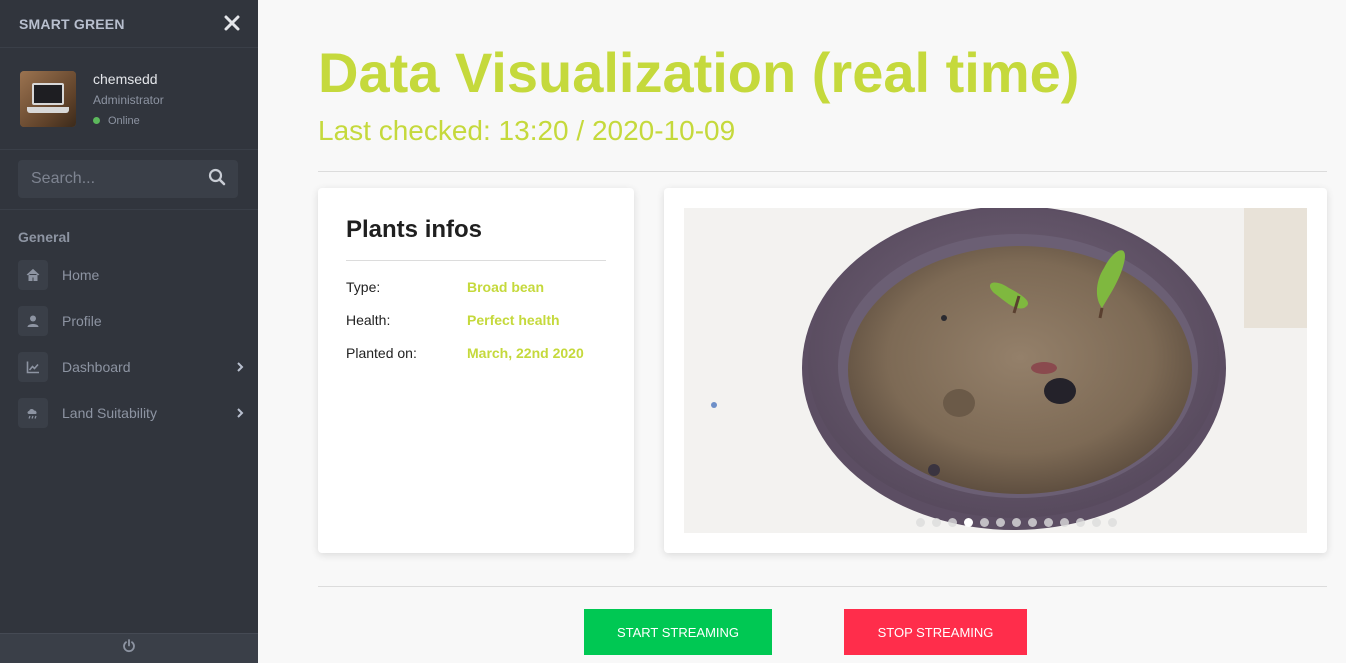 Image resolution: width=1346 pixels, height=663 pixels. What do you see at coordinates (82, 321) in the screenshot?
I see `sidebar-item-label: Profile` at bounding box center [82, 321].